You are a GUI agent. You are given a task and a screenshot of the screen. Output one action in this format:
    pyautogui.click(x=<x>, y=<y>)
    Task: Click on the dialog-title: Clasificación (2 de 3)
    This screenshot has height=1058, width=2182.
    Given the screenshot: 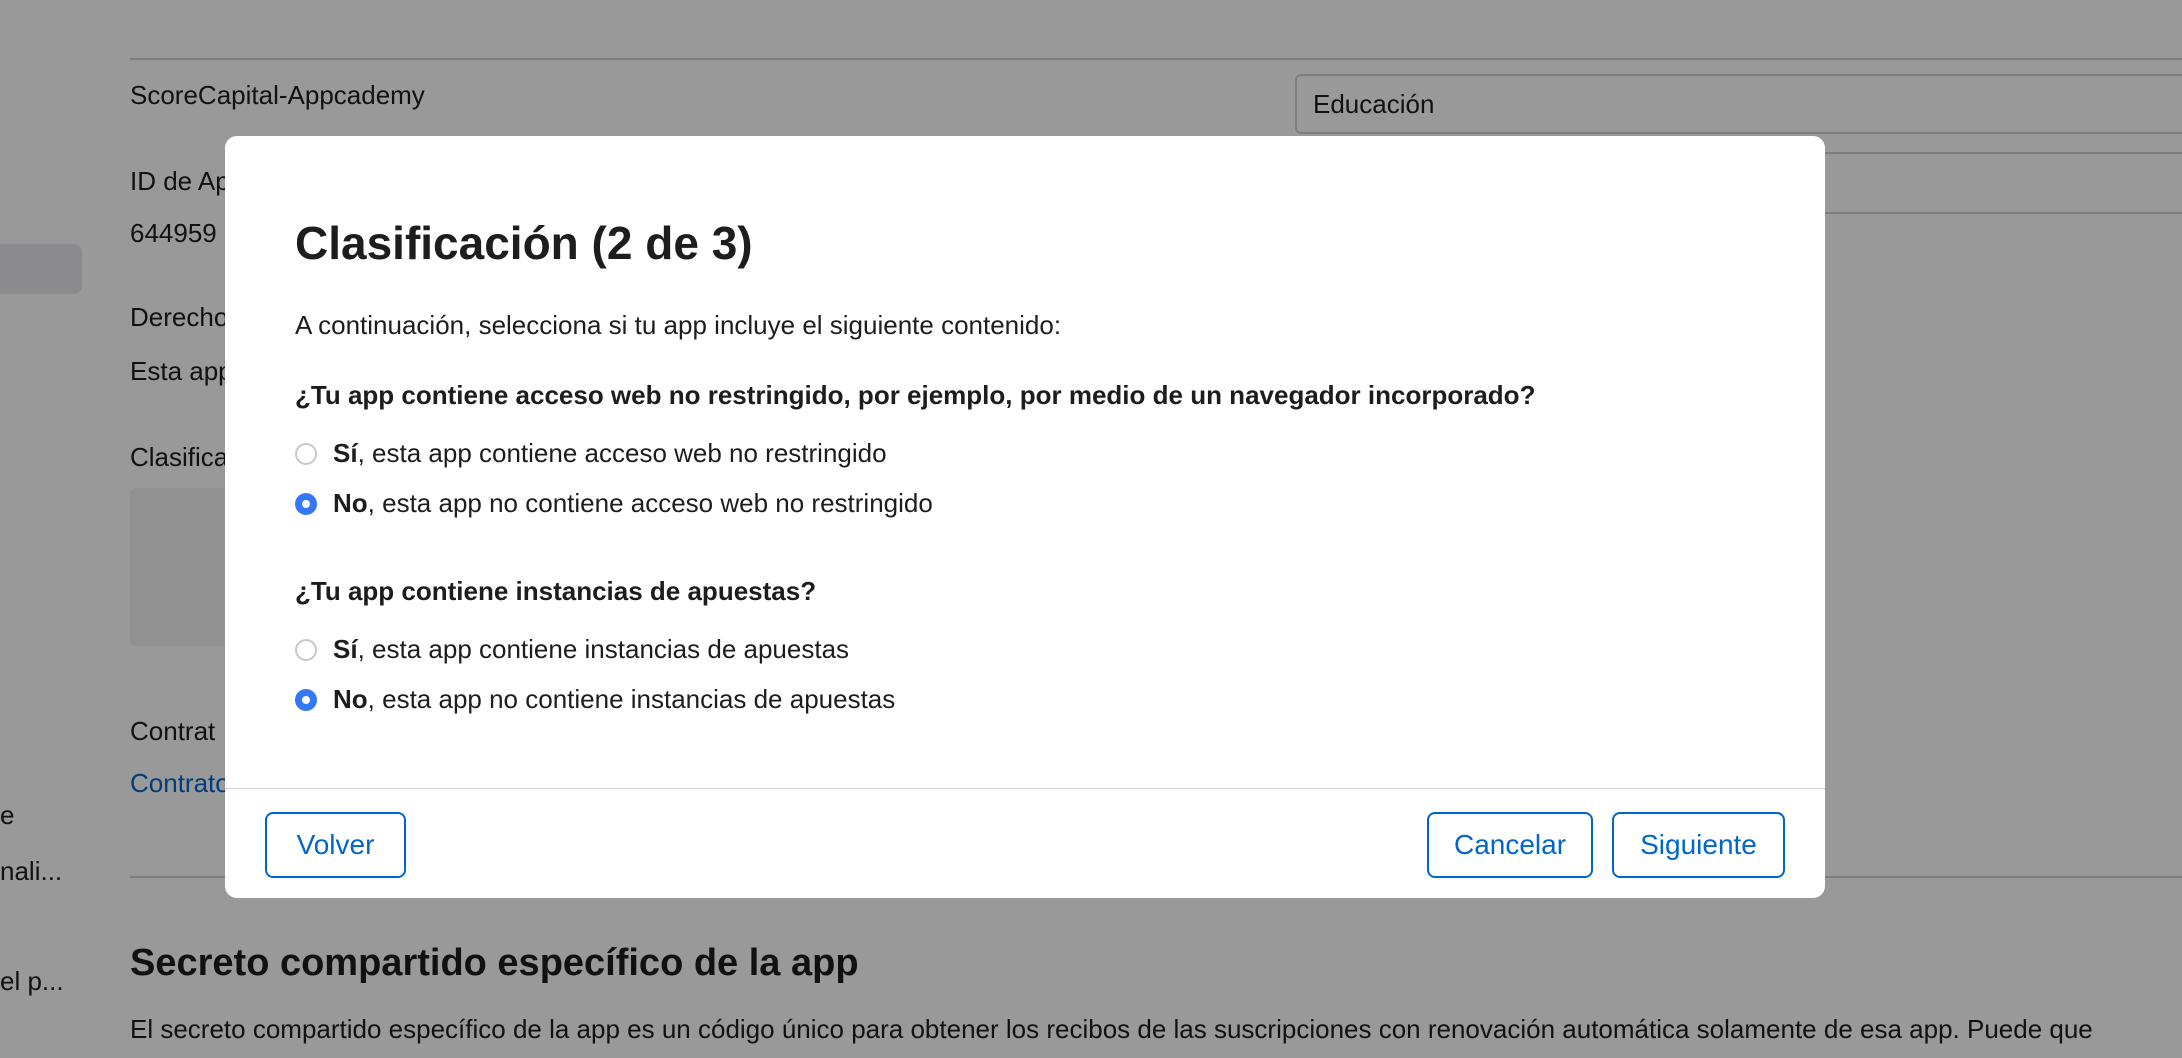 What is the action you would take?
    pyautogui.click(x=524, y=243)
    